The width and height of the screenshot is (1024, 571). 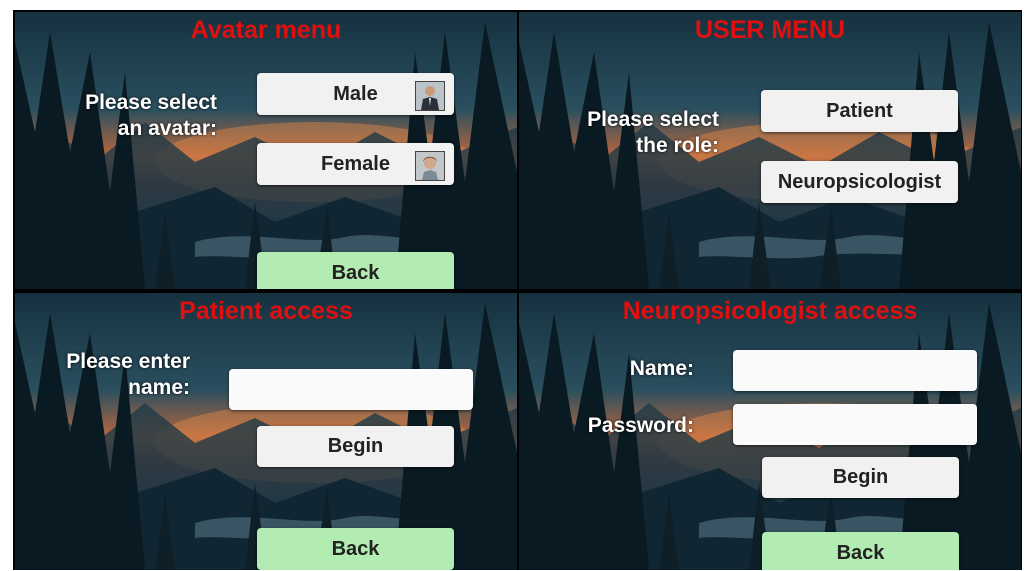 I want to click on neuropsicologist-button-label: Neuropsicologist, so click(x=859, y=181).